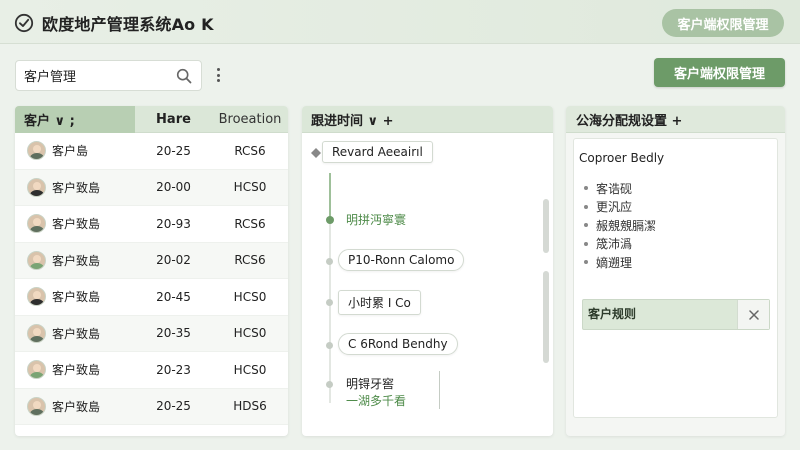  I want to click on customer-location: HDS6, so click(250, 406).